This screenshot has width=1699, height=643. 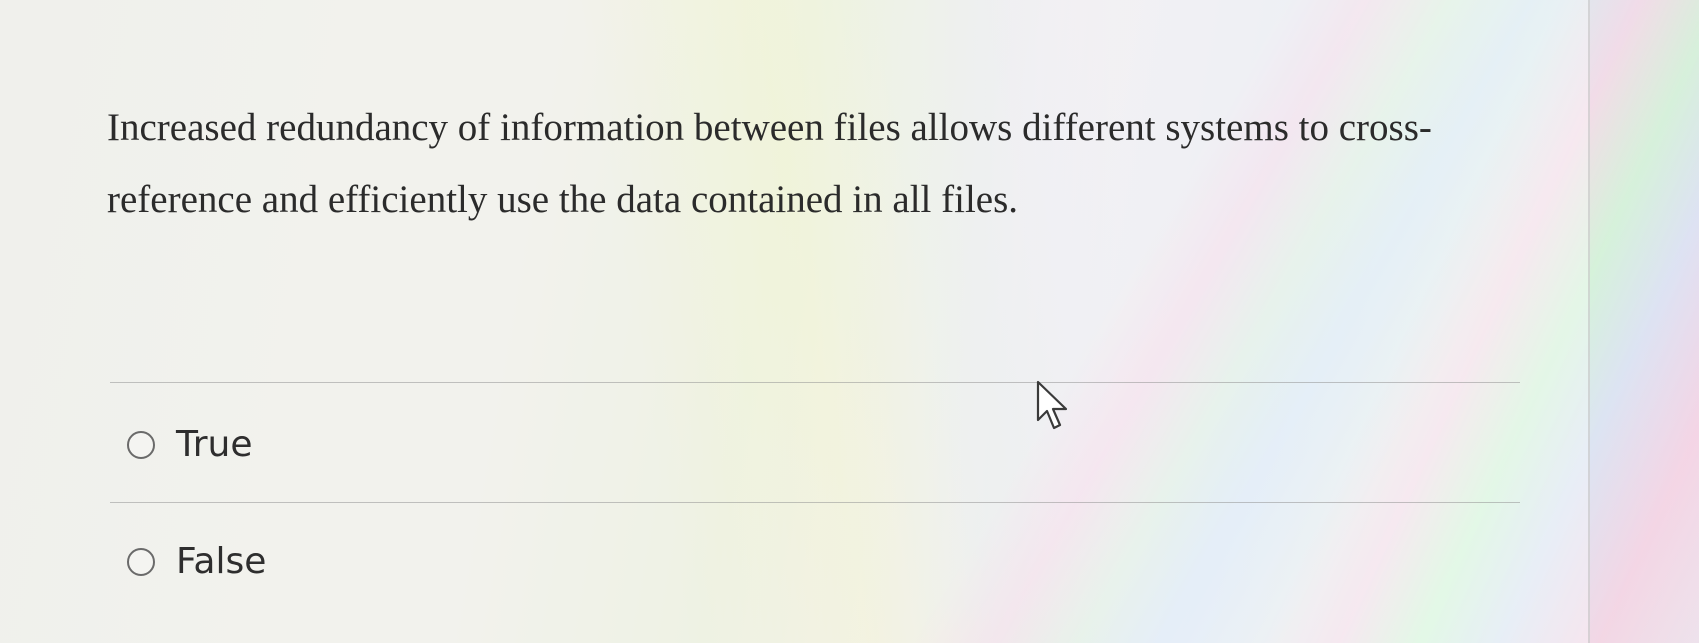 I want to click on divider-middle, so click(x=815, y=502).